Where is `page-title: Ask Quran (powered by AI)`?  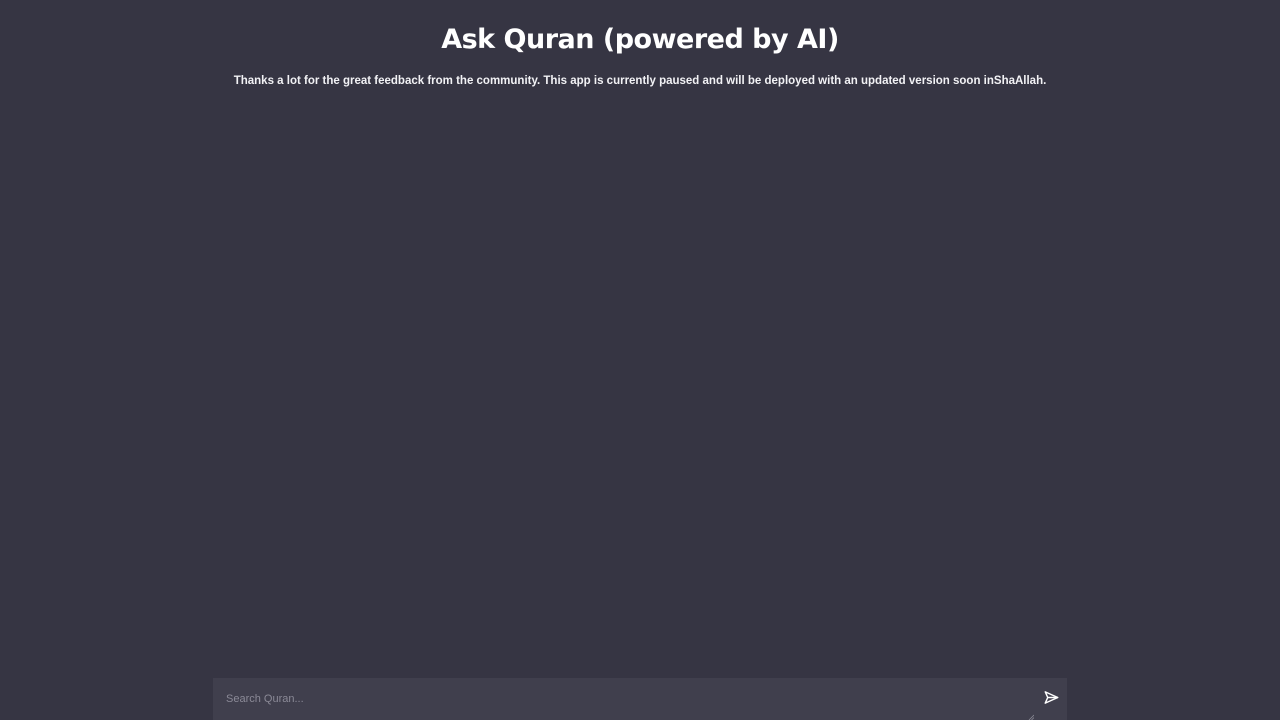 page-title: Ask Quran (powered by AI) is located at coordinates (640, 39).